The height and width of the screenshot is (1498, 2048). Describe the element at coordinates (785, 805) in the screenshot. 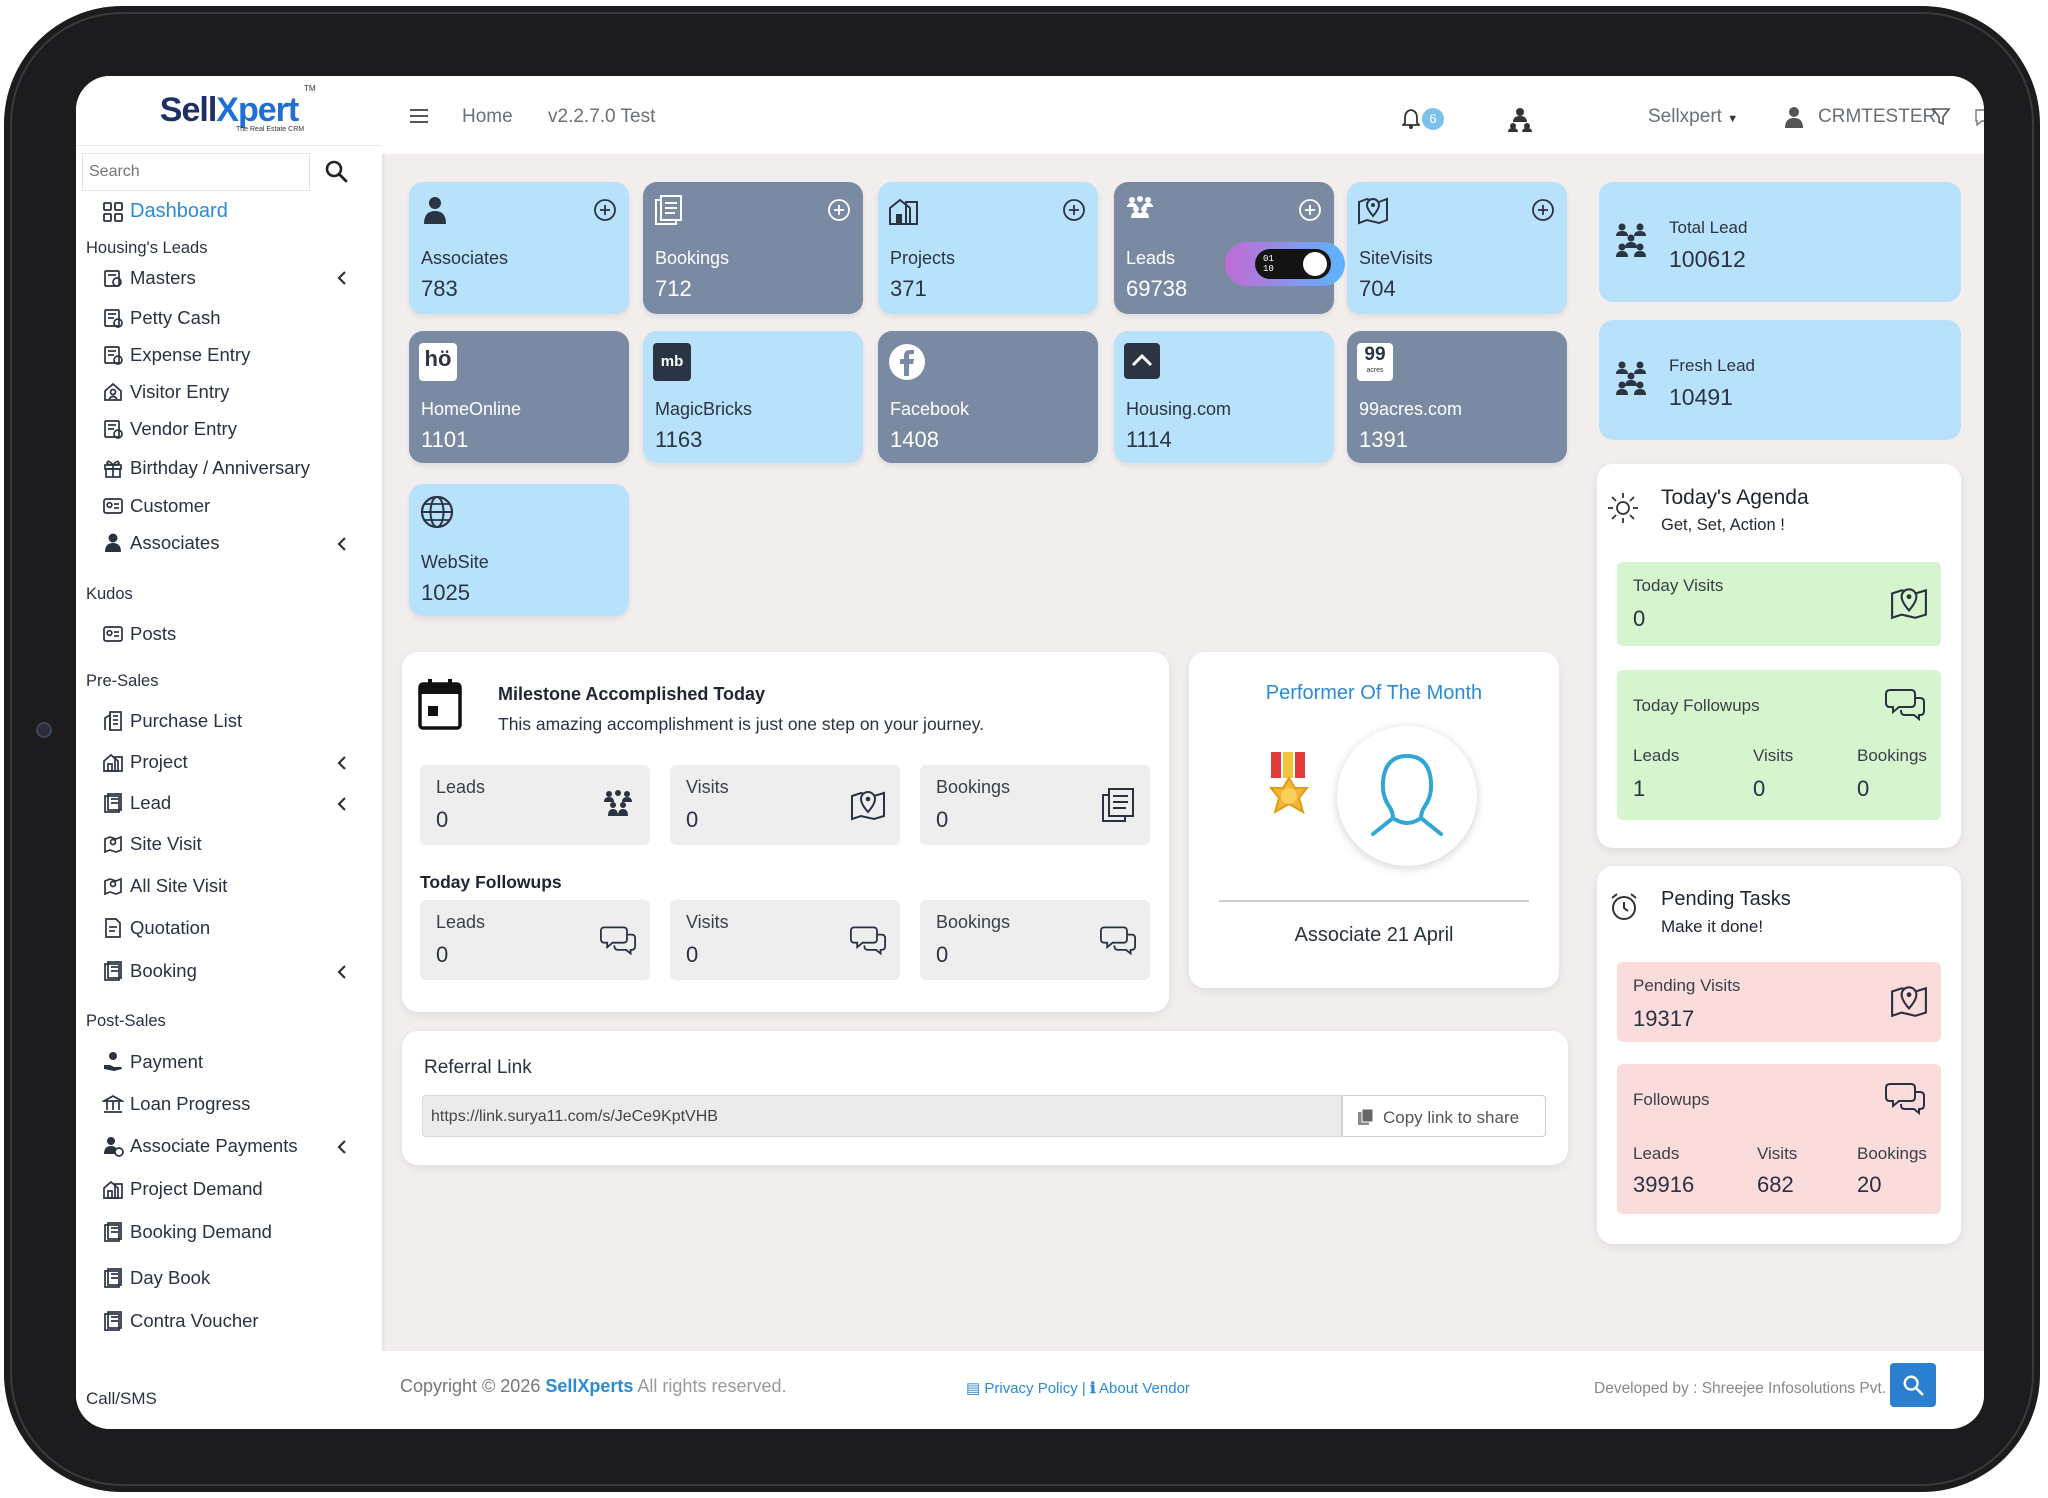

I see `milestone-visits: Visits 0` at that location.